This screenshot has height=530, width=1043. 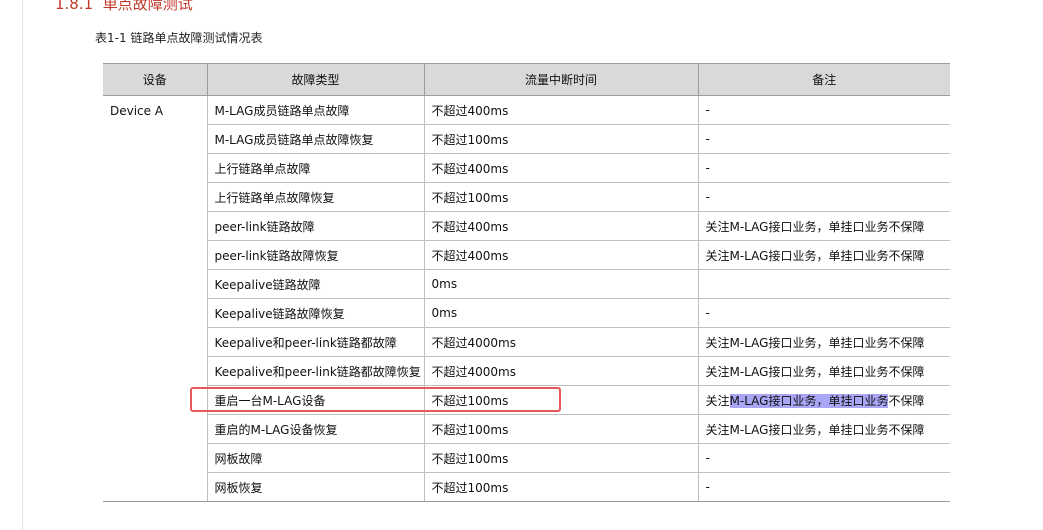 I want to click on device-cell: Device A, so click(x=155, y=298).